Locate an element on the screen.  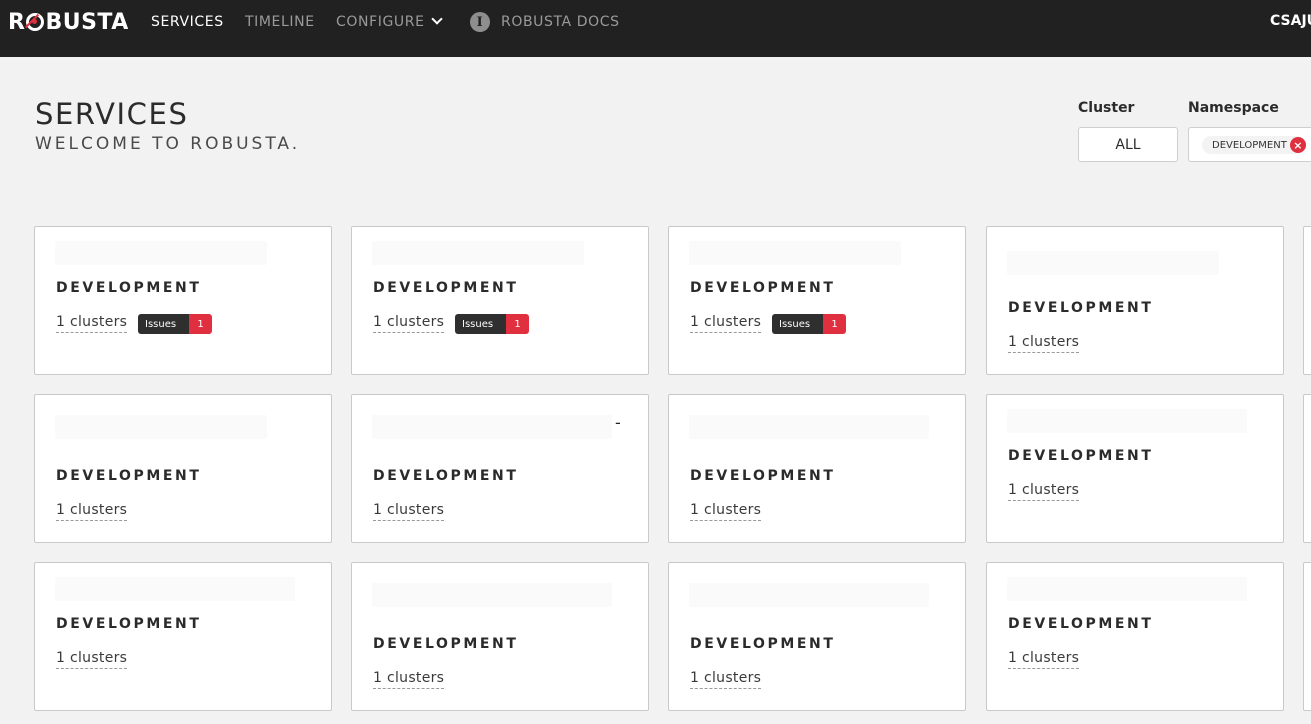
namespace-select: DEVELOPMENT × is located at coordinates (1249, 144).